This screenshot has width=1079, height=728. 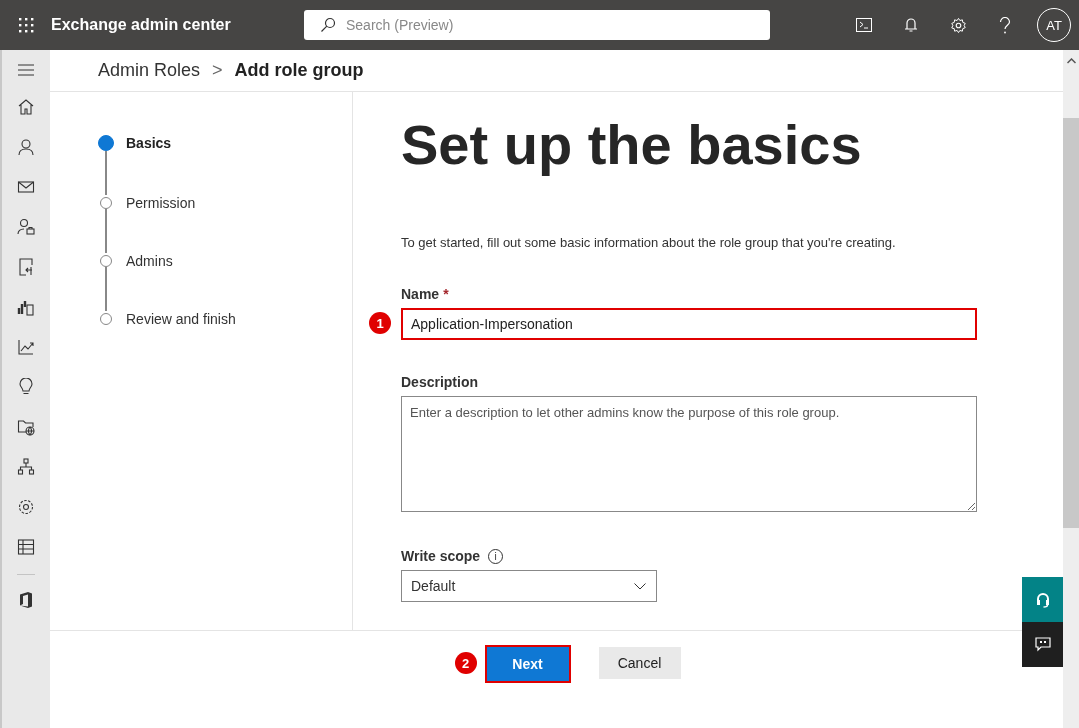 I want to click on callout-marker: 1, so click(x=380, y=323).